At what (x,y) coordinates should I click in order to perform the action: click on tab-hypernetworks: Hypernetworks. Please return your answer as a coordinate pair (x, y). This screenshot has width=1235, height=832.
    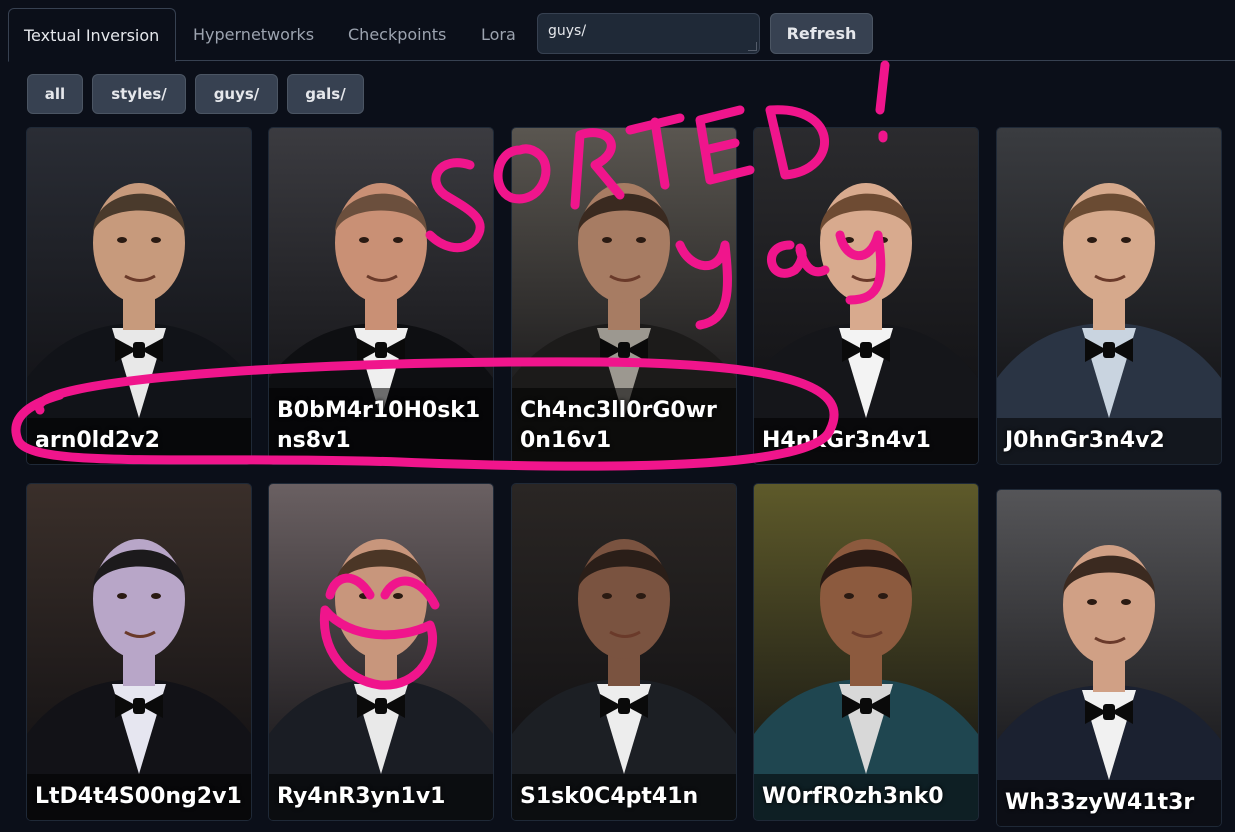
    Looking at the image, I should click on (253, 34).